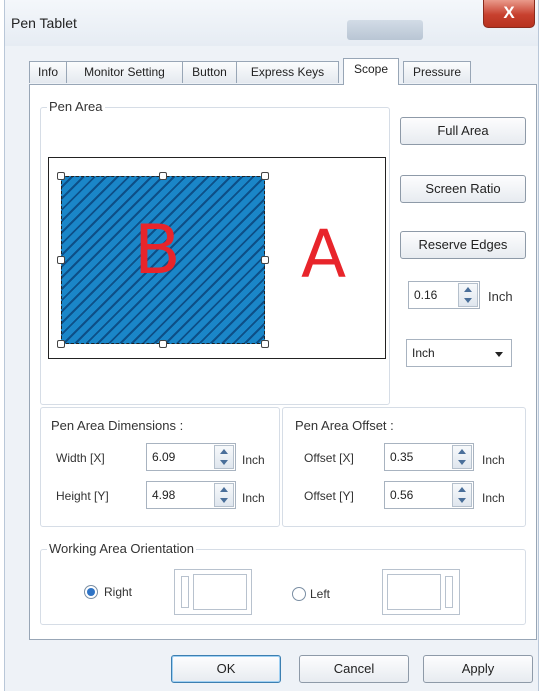 This screenshot has width=539, height=691. What do you see at coordinates (324, 254) in the screenshot?
I see `tablet-area-label-a: A` at bounding box center [324, 254].